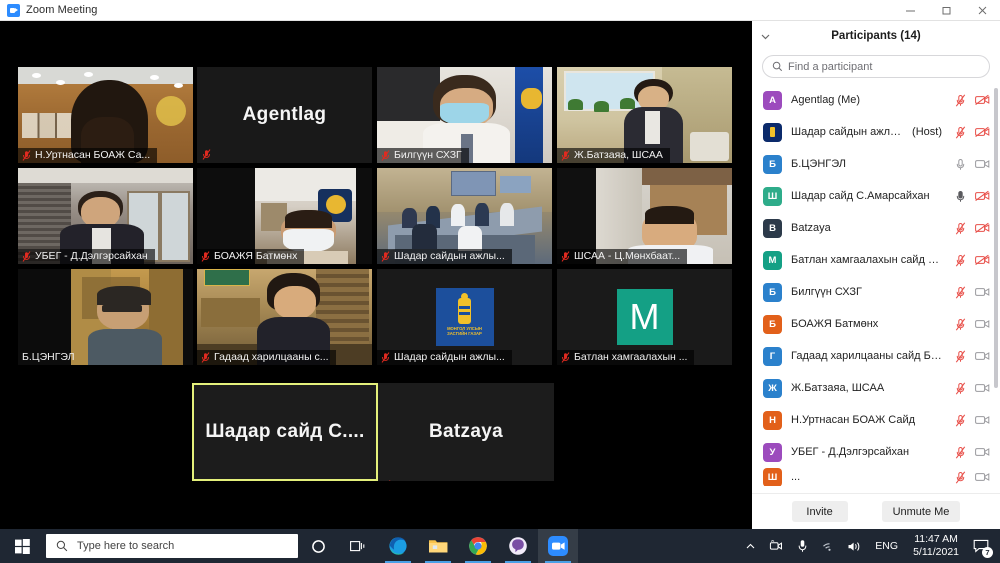 The width and height of the screenshot is (1000, 563). I want to click on chevron-up-icon, so click(750, 546).